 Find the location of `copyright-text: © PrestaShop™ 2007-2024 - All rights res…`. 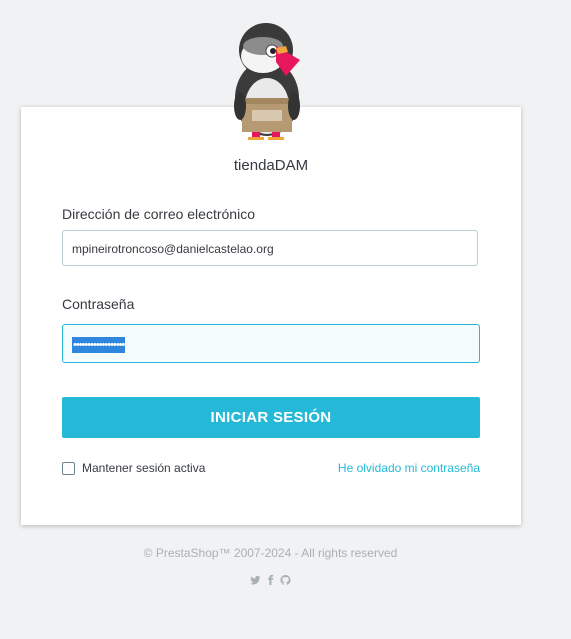

copyright-text: © PrestaShop™ 2007-2024 - All rights res… is located at coordinates (270, 553).